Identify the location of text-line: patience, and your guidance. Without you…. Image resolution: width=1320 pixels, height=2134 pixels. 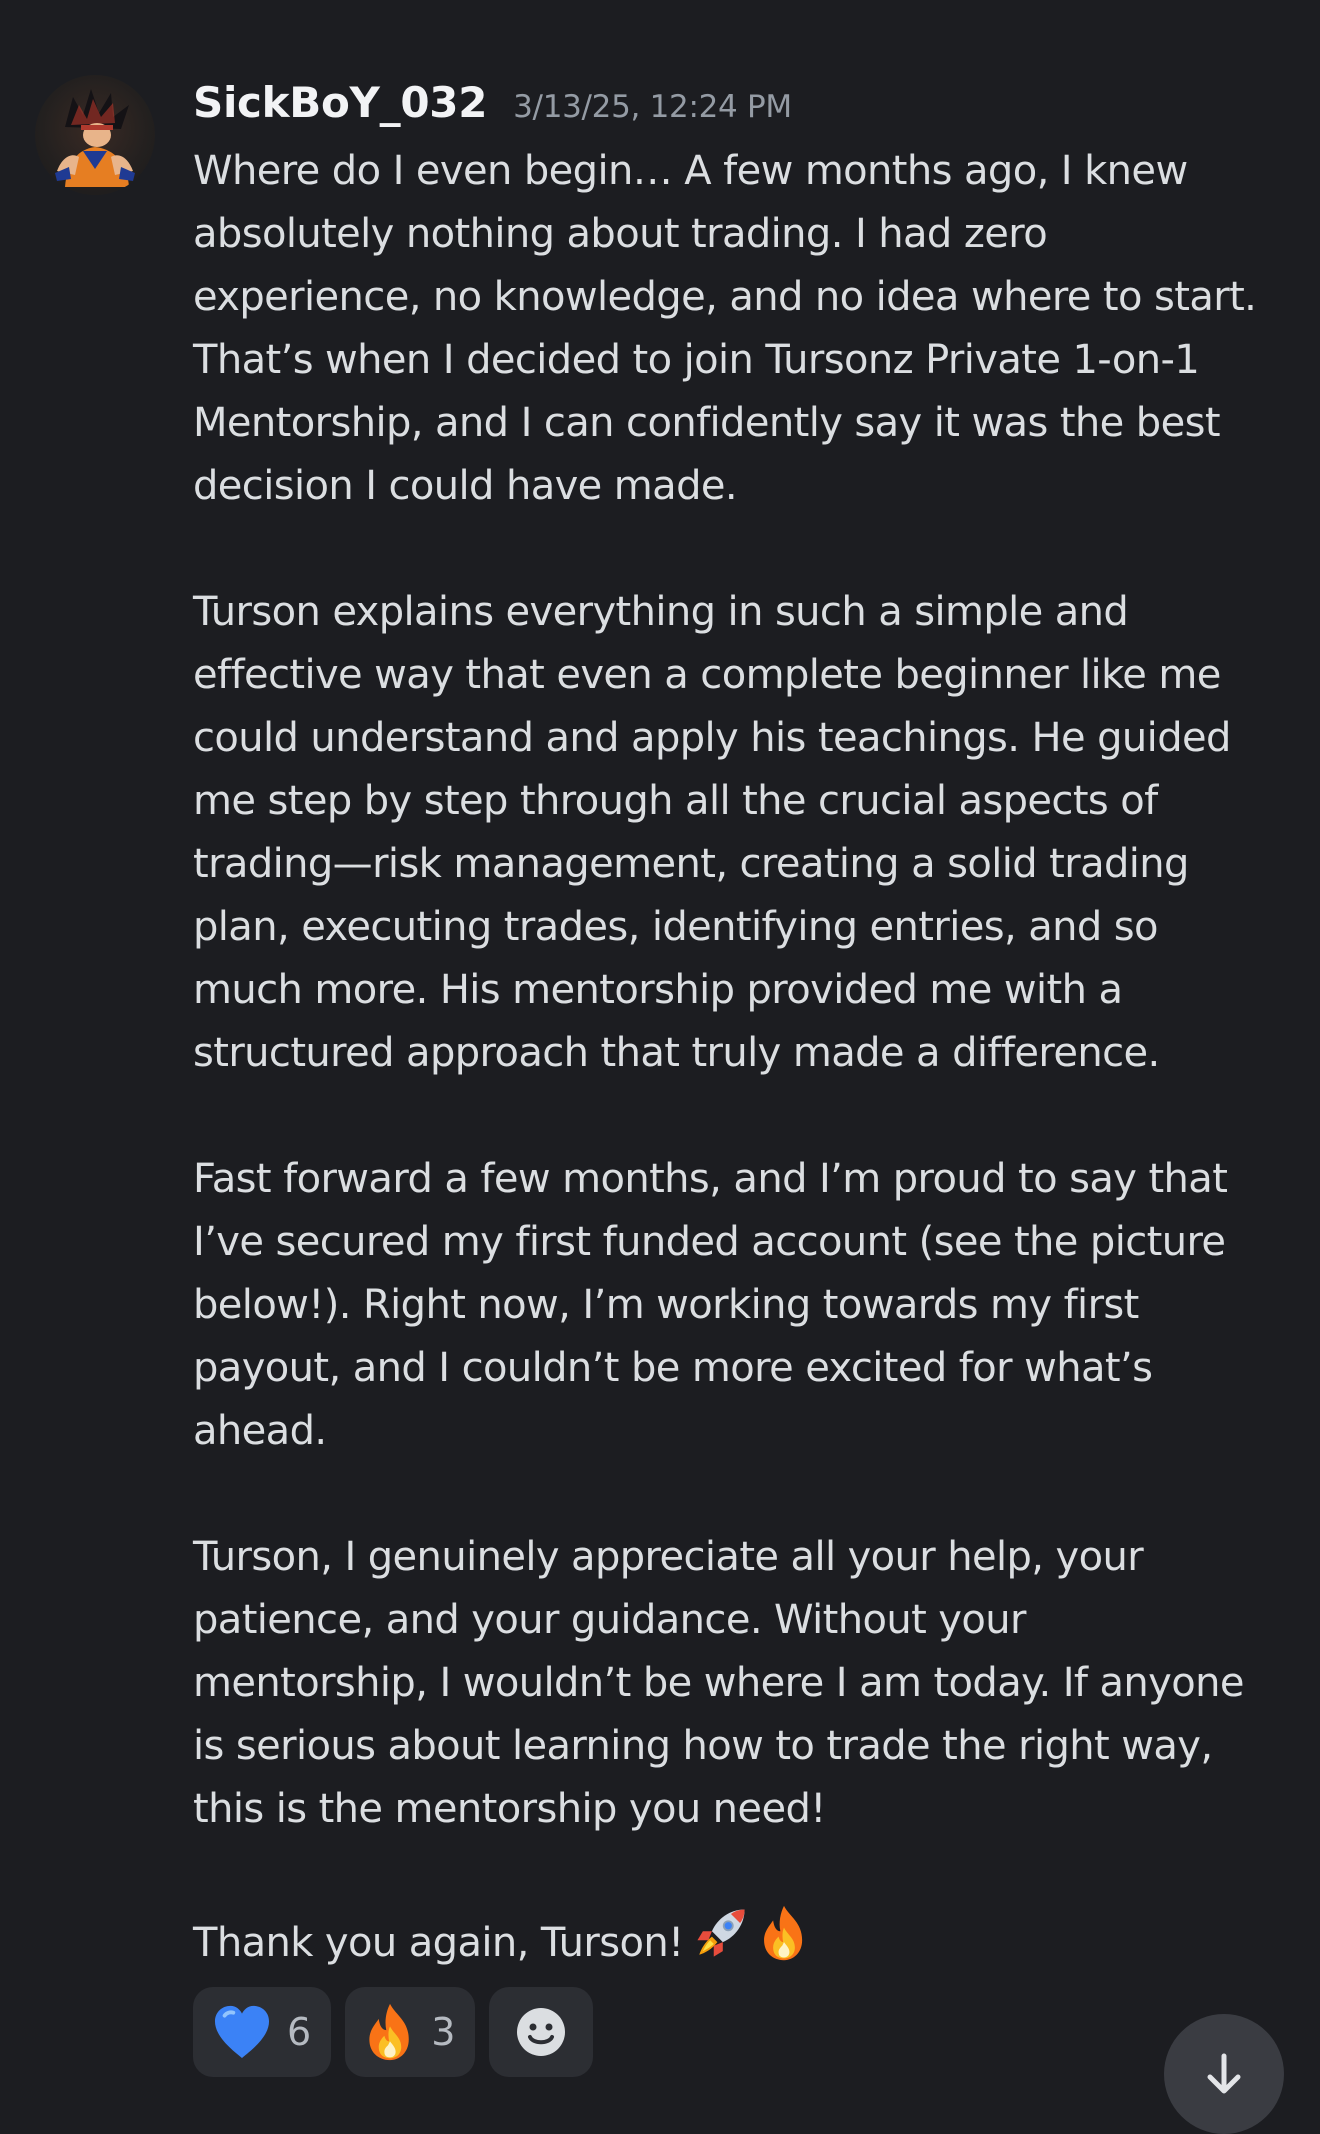
(609, 1620).